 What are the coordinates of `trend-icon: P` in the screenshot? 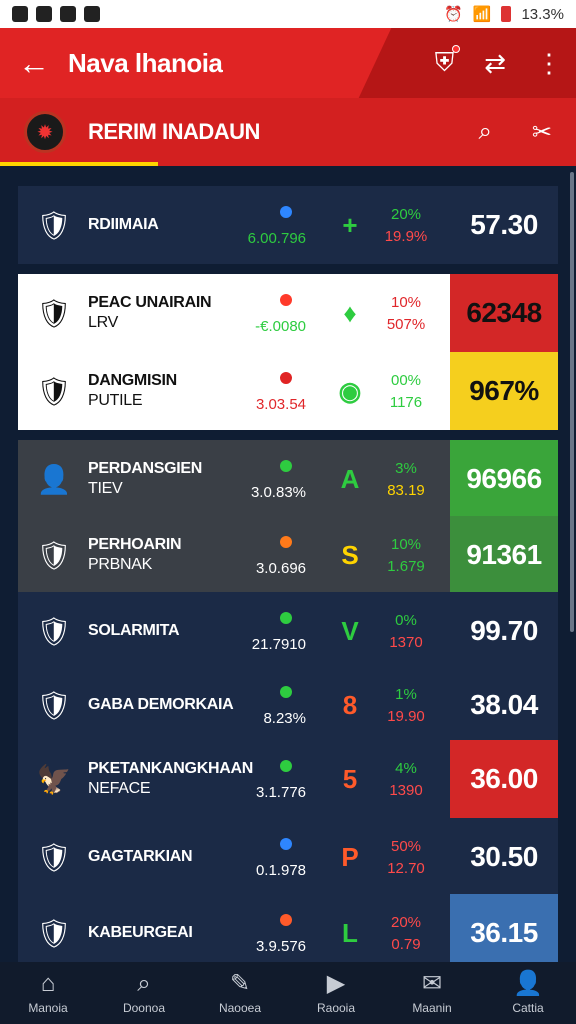 It's located at (350, 856).